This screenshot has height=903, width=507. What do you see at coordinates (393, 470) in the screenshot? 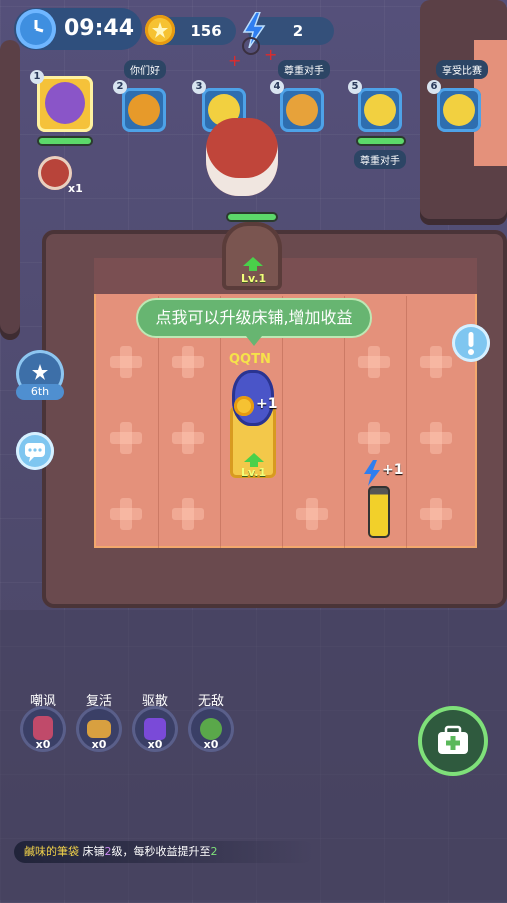
I see `energy-gain: +1` at bounding box center [393, 470].